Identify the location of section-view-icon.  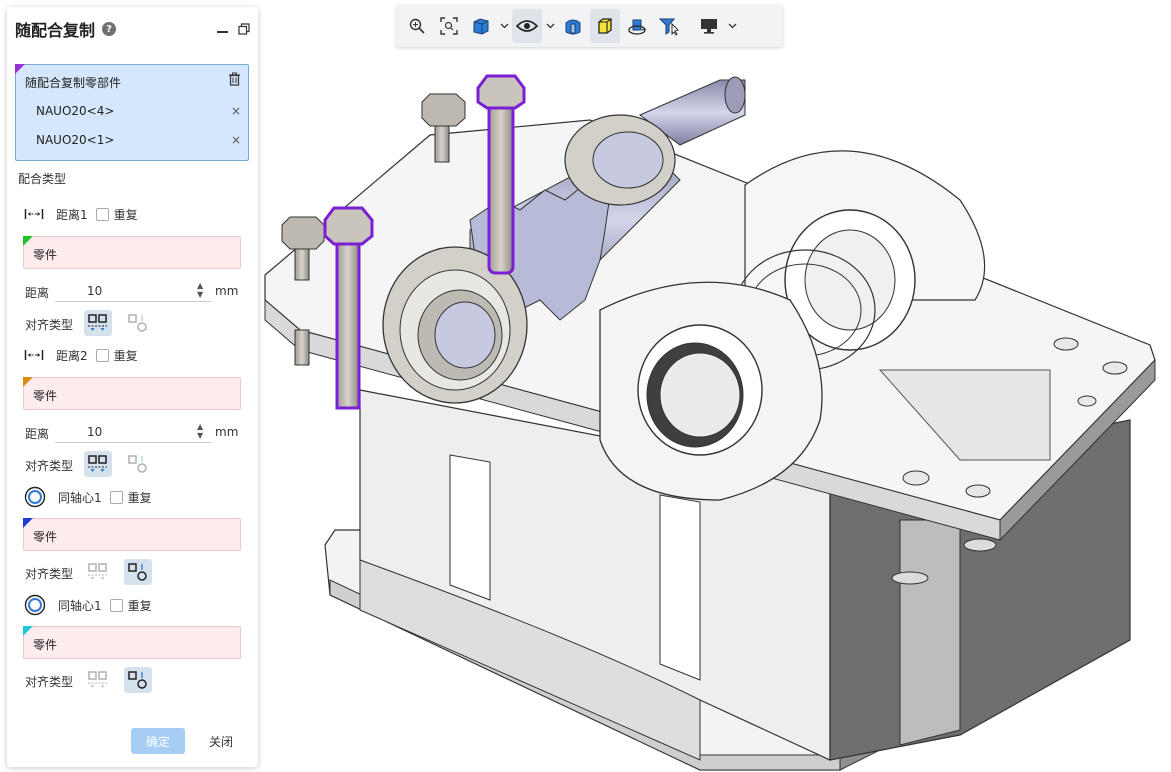
(573, 26).